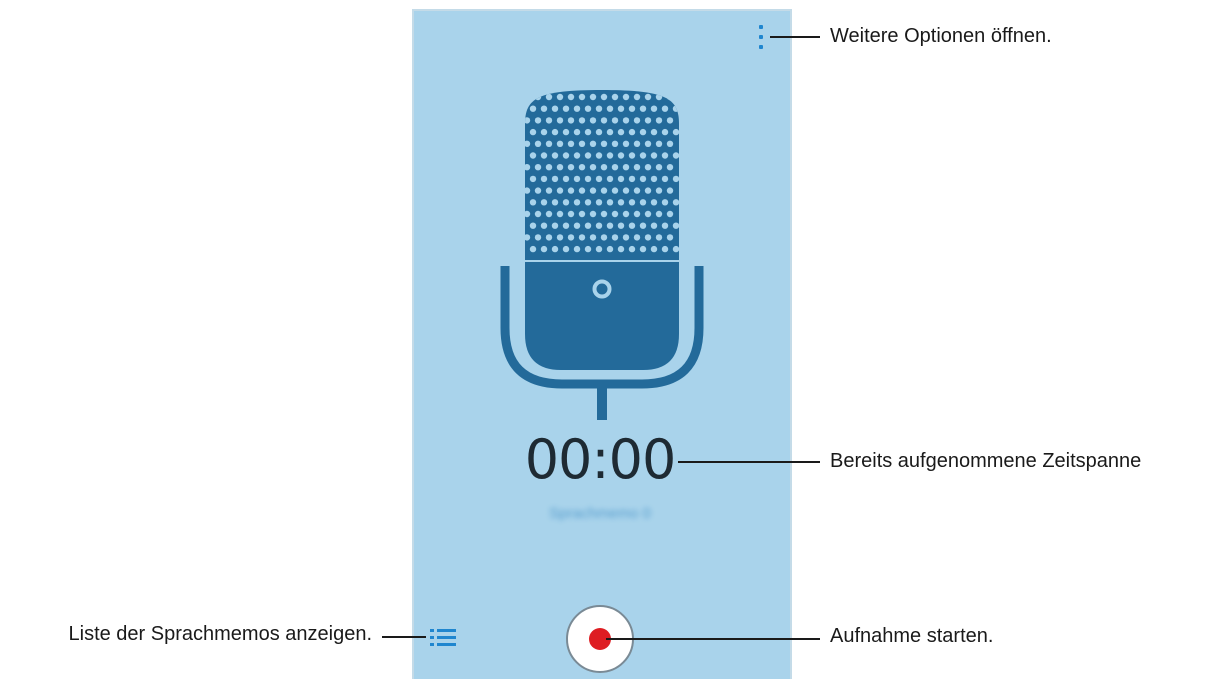 This screenshot has width=1225, height=679. Describe the element at coordinates (443, 637) in the screenshot. I see `list-icon` at that location.